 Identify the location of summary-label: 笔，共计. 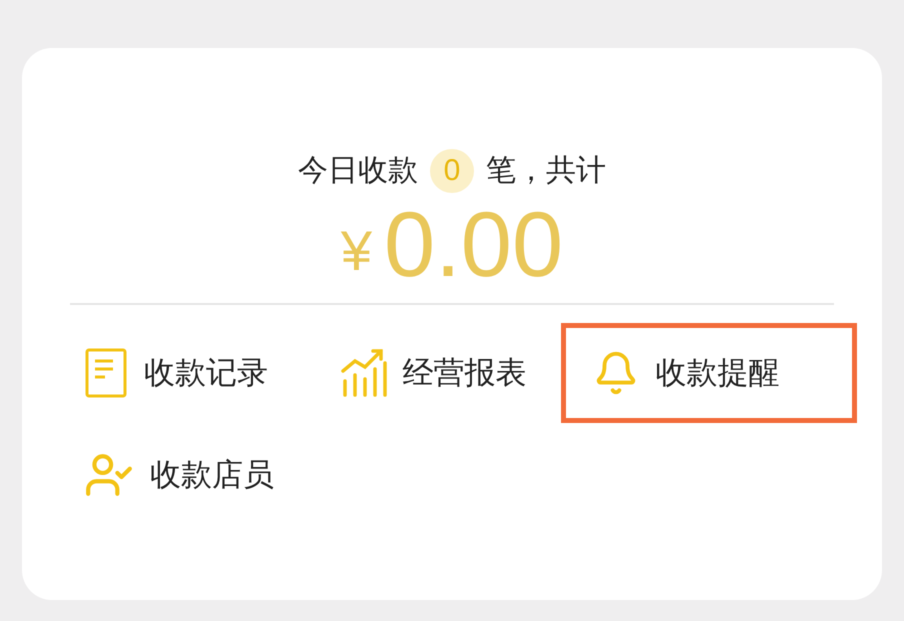
(546, 171).